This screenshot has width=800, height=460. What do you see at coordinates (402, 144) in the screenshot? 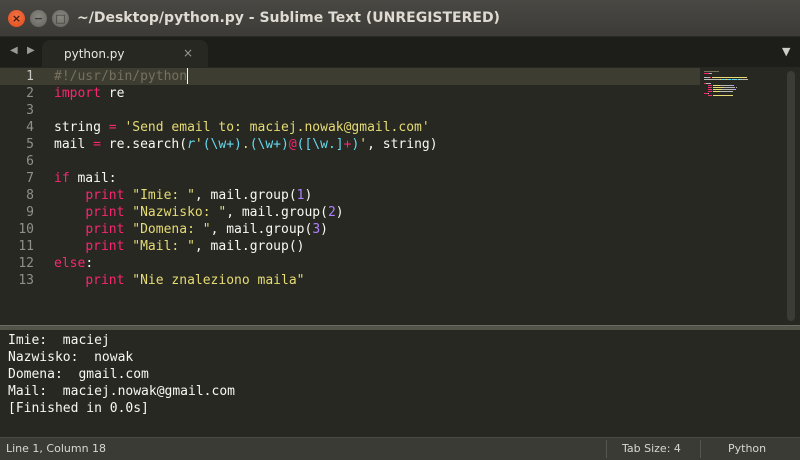
I see `code-token: , string)` at bounding box center [402, 144].